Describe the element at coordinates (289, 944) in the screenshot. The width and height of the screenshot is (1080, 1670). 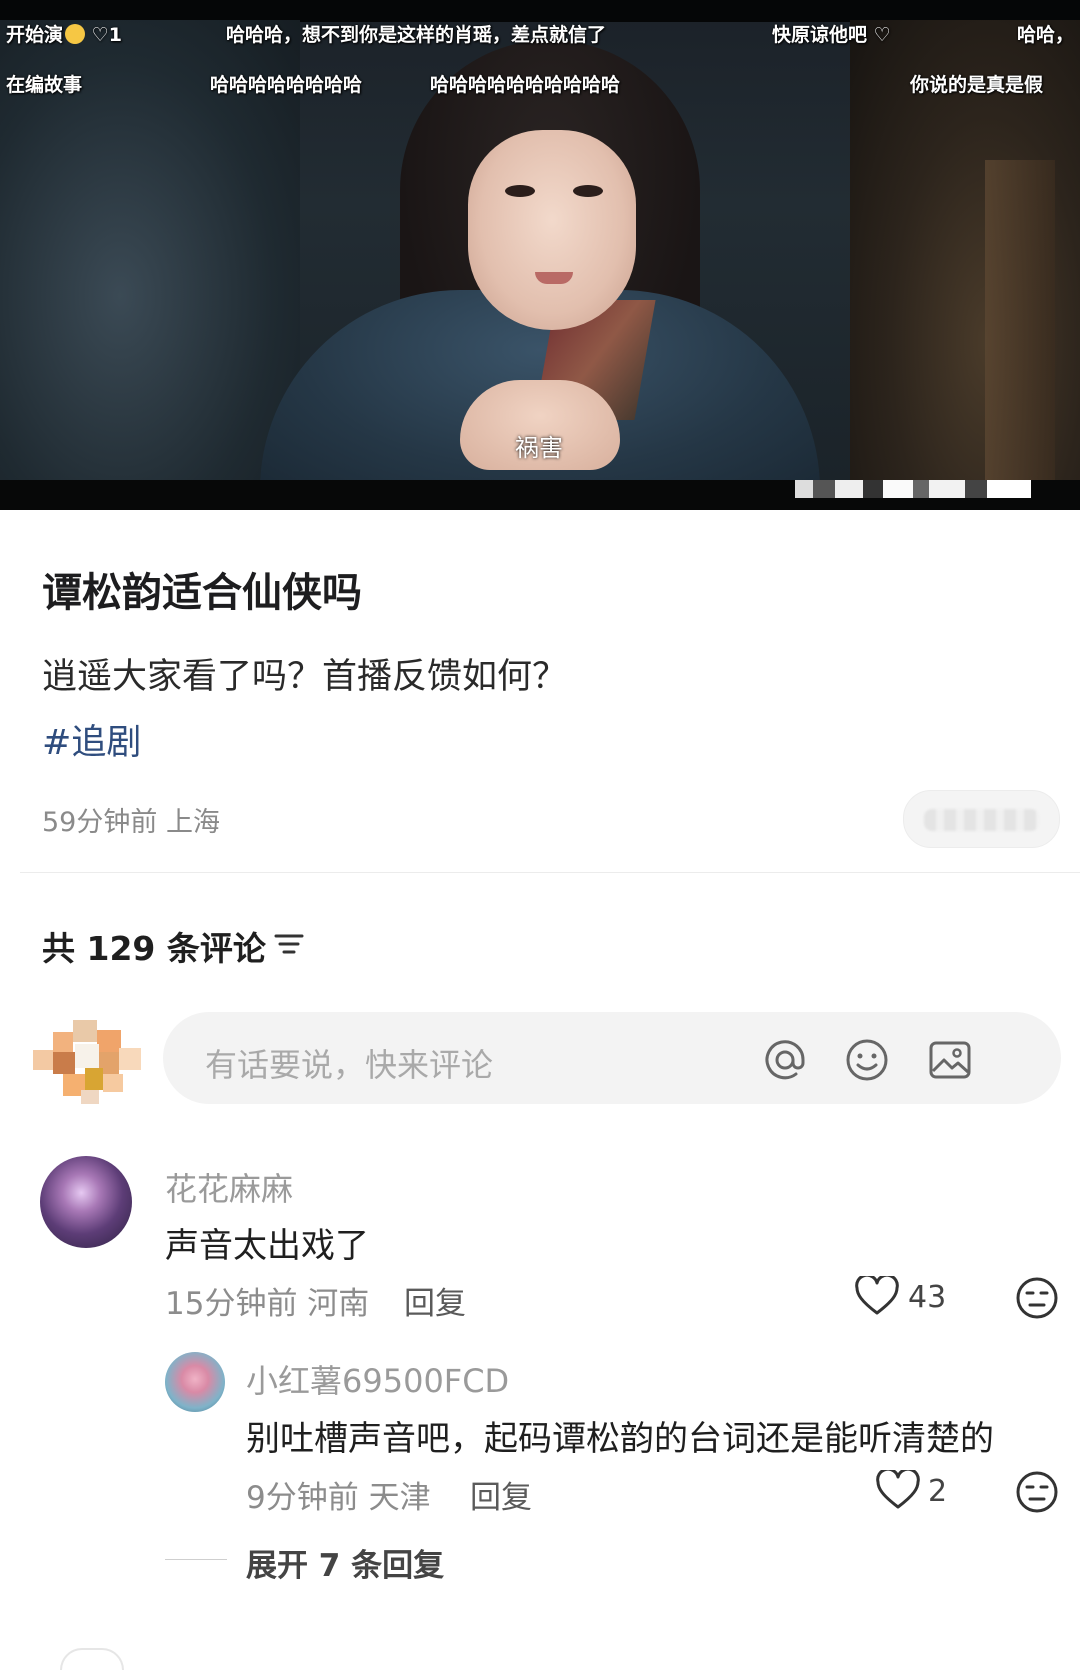
I see `sort-icon` at that location.